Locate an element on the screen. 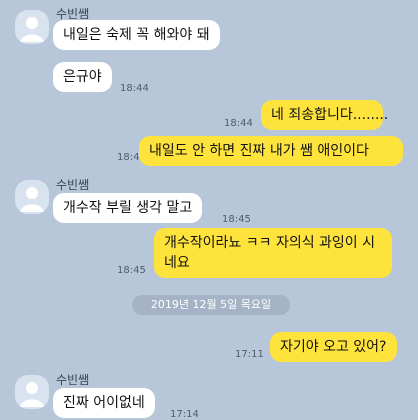 This screenshot has height=420, width=418. message-bubble: 은규야 is located at coordinates (82, 77).